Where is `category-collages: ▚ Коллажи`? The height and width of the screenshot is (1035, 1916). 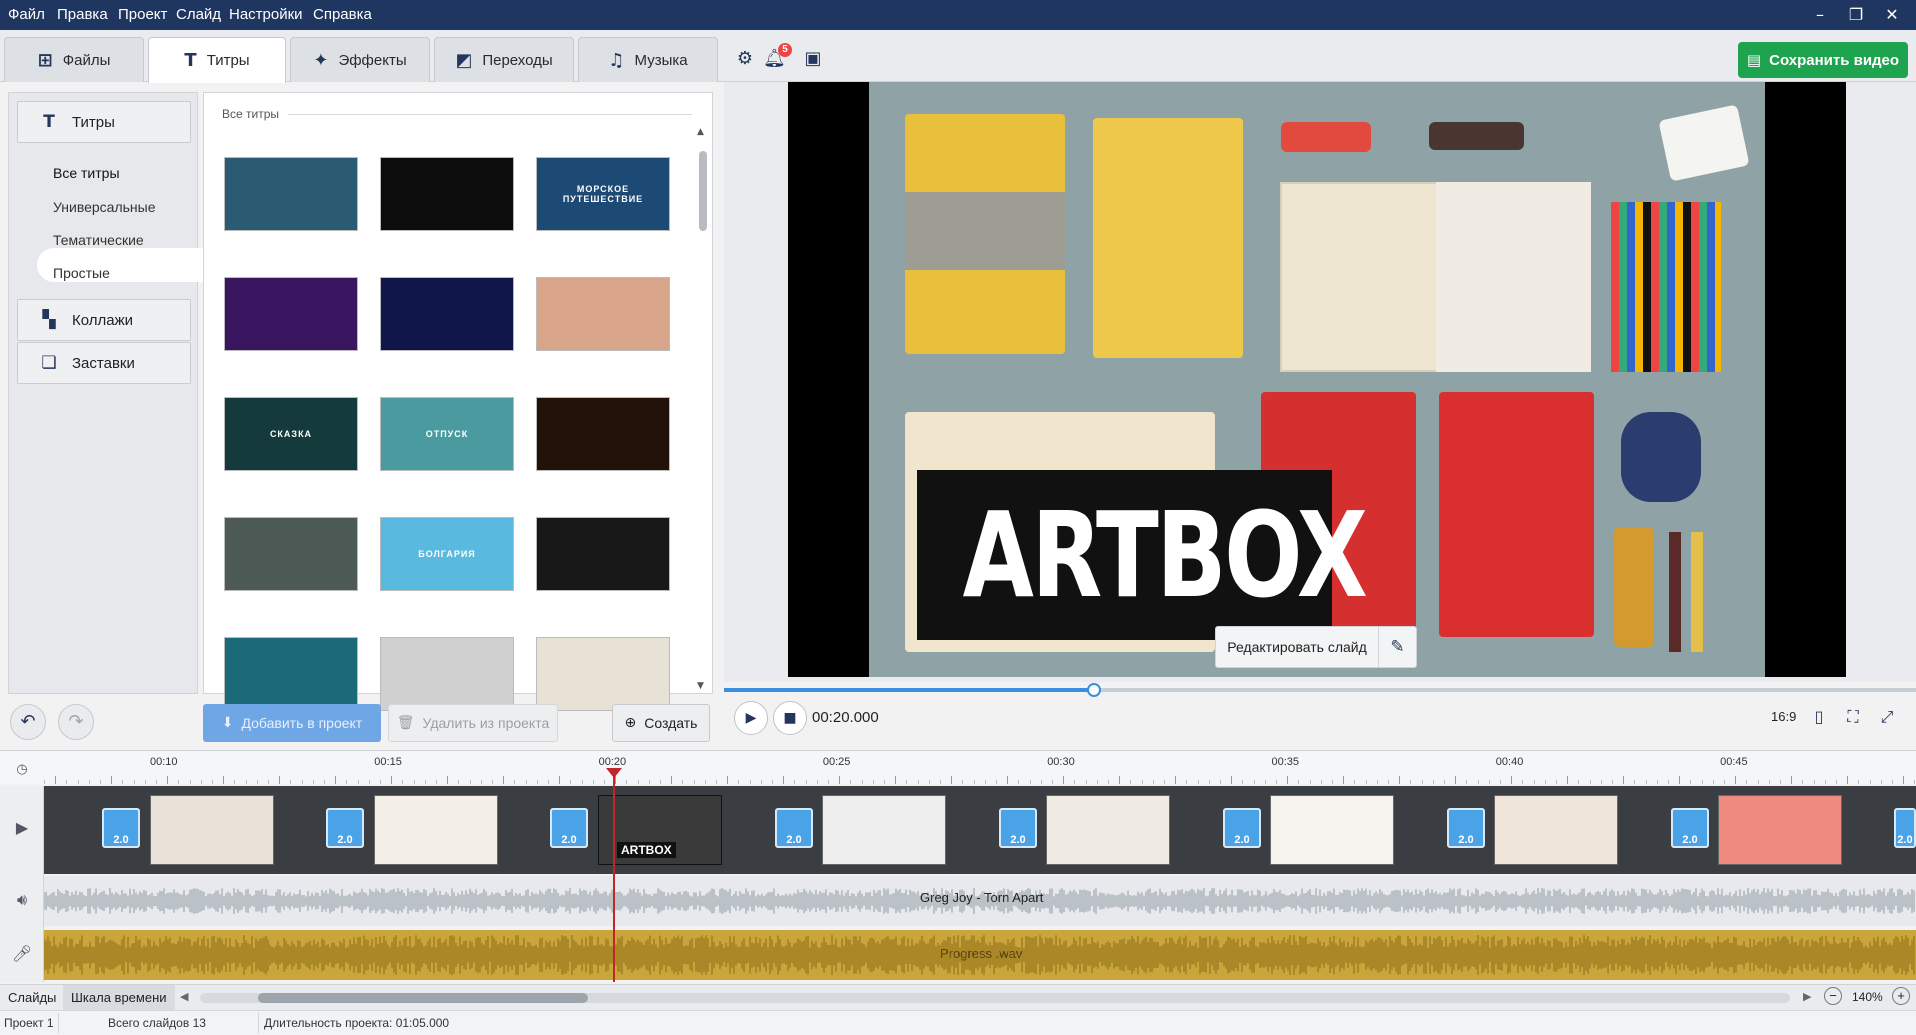
category-collages: ▚ Коллажи is located at coordinates (104, 320).